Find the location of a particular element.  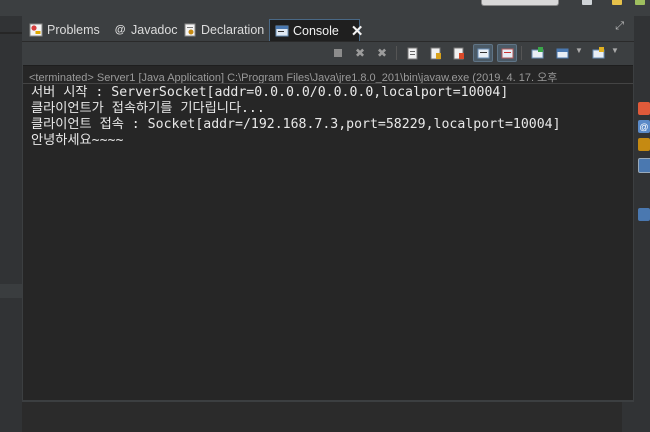

problems-trim-icon is located at coordinates (644, 108).